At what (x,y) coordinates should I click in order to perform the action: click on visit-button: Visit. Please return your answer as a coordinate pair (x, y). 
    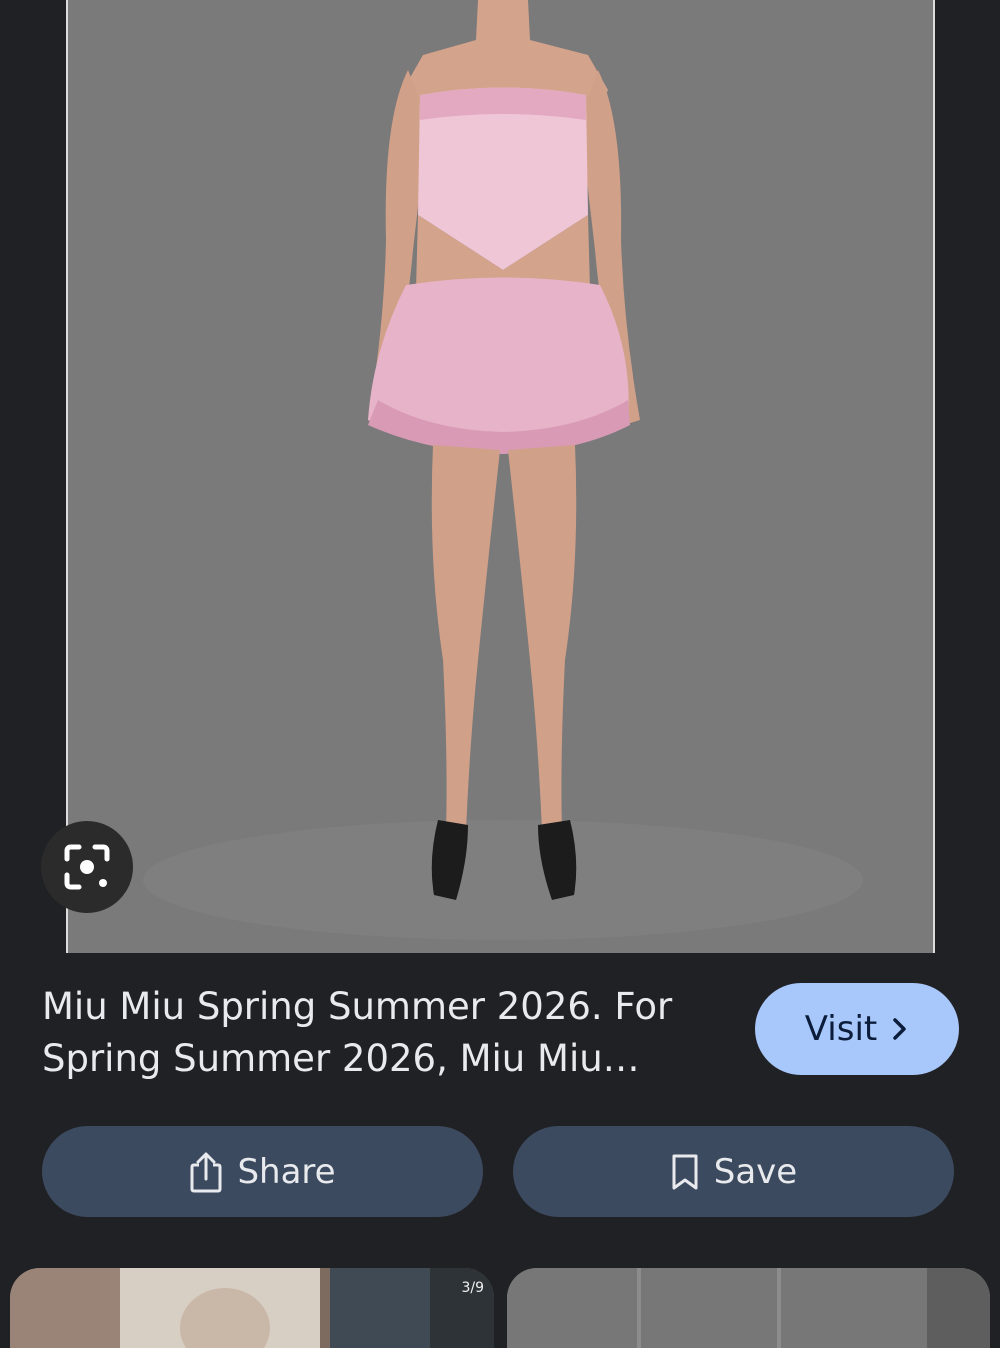
    Looking at the image, I should click on (857, 1029).